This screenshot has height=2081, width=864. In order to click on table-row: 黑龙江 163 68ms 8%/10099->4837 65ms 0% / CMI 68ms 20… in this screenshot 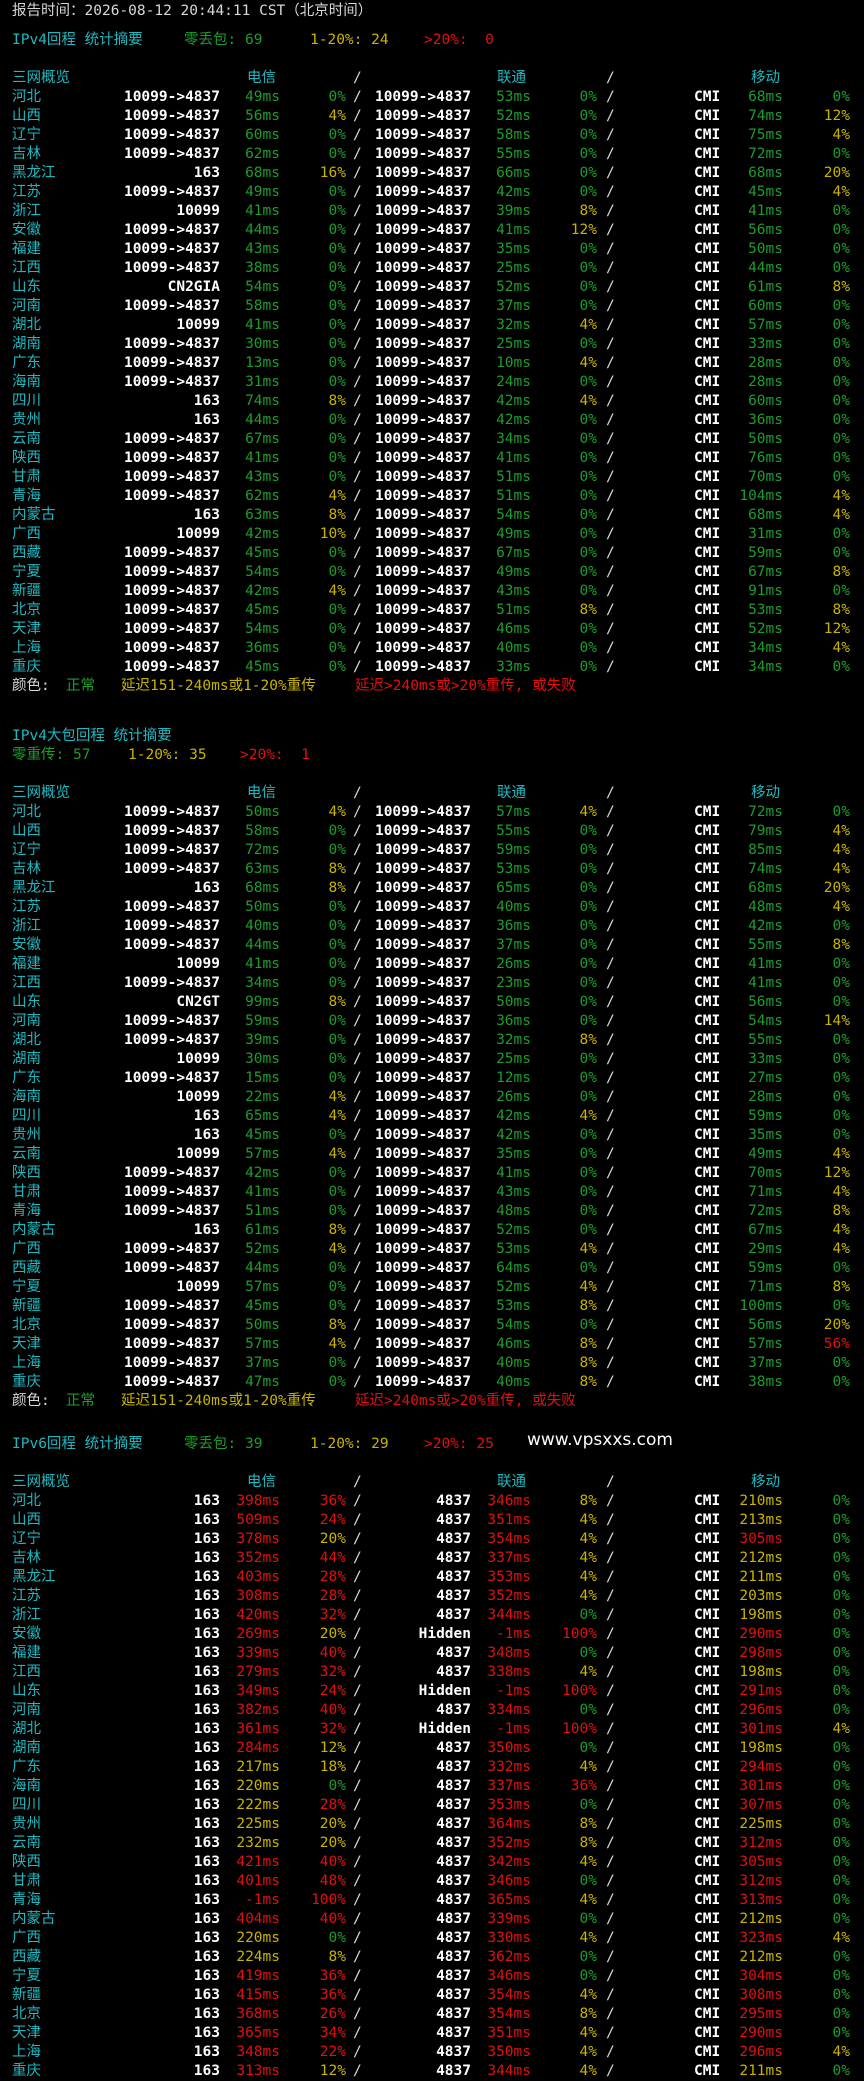, I will do `click(432, 888)`.